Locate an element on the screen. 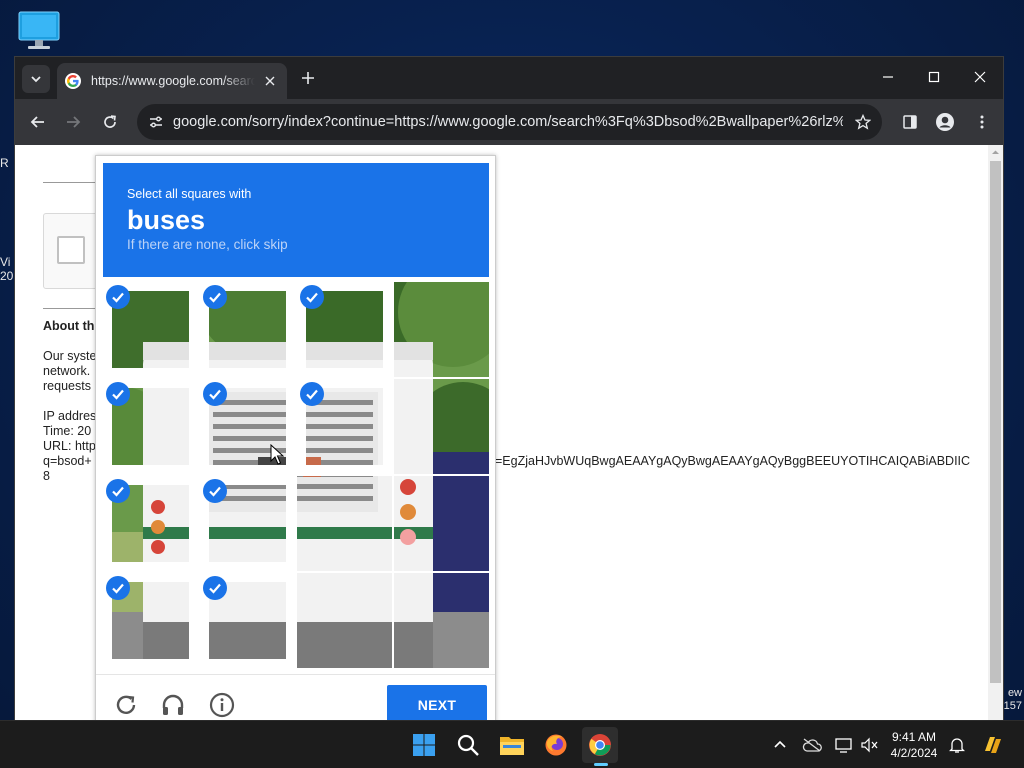  site-info-button is located at coordinates (156, 122).